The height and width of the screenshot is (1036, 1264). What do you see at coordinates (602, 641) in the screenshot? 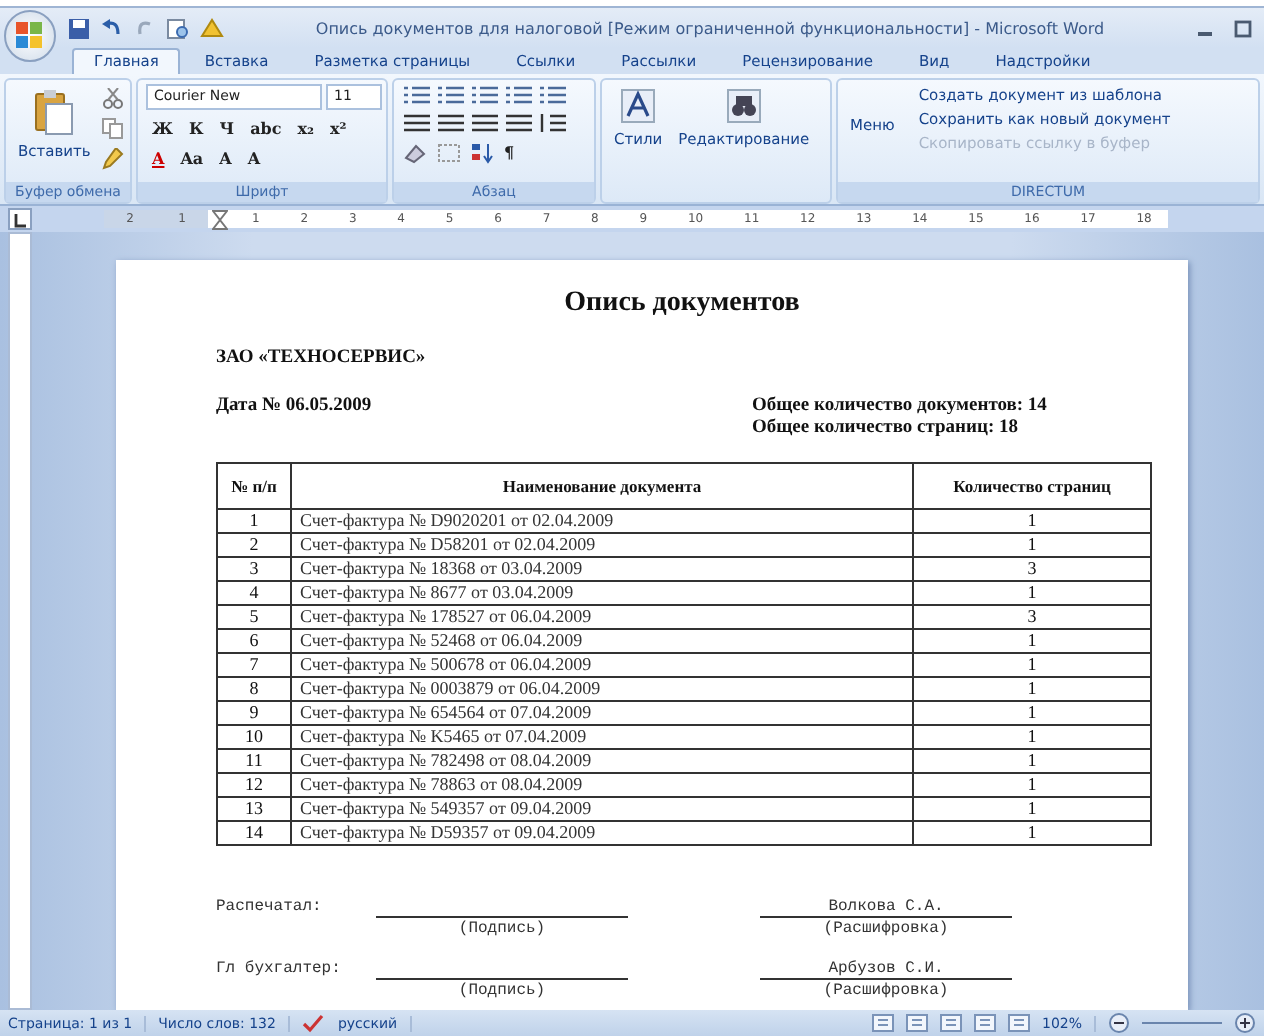
I see `table-cell: Счет-фактура № 52468 от 06.04.2009` at bounding box center [602, 641].